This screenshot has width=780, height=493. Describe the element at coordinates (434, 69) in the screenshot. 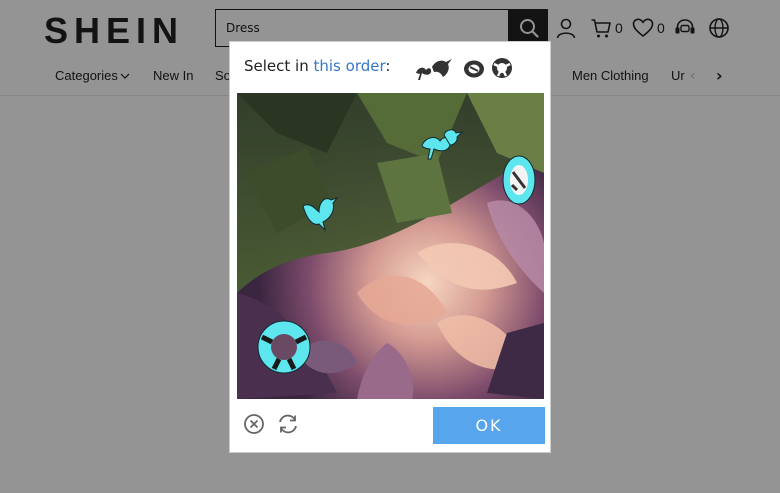

I see `hummingbird-flower-icon` at that location.